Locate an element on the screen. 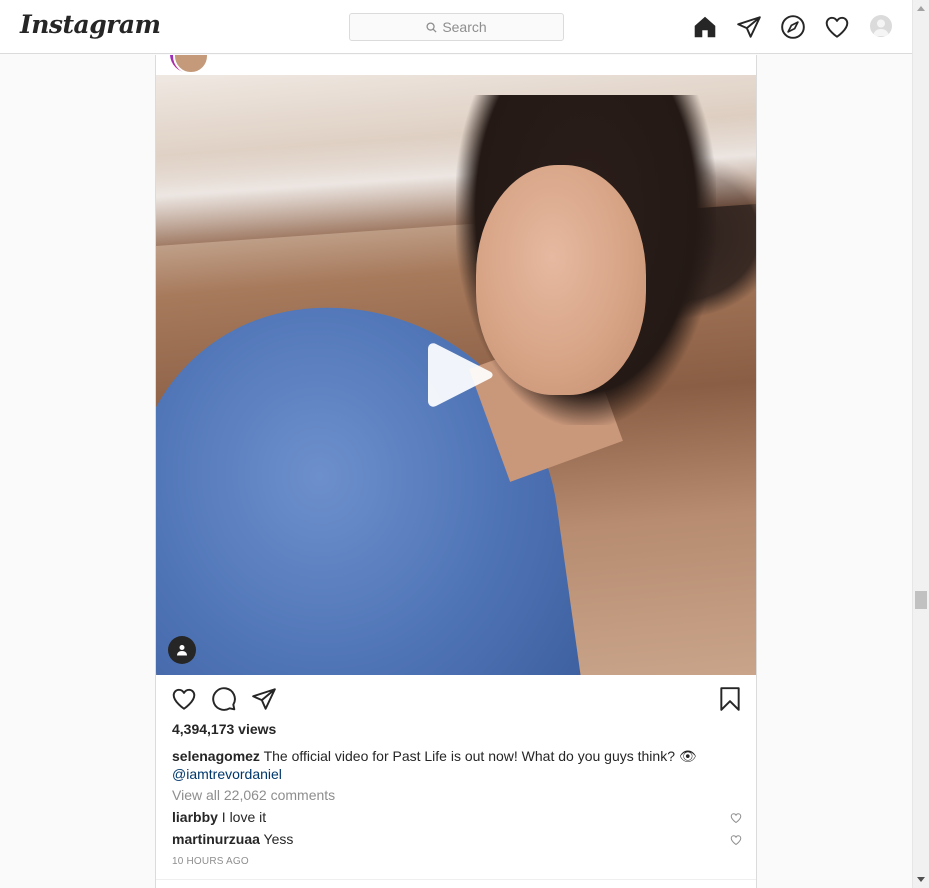 Image resolution: width=929 pixels, height=888 pixels. search-input: Search is located at coordinates (456, 27).